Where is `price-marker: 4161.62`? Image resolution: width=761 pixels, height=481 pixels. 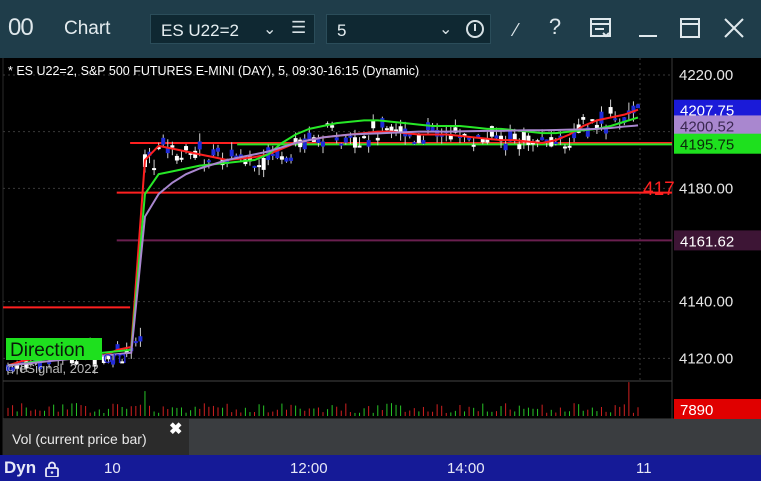 price-marker: 4161.62 is located at coordinates (707, 241).